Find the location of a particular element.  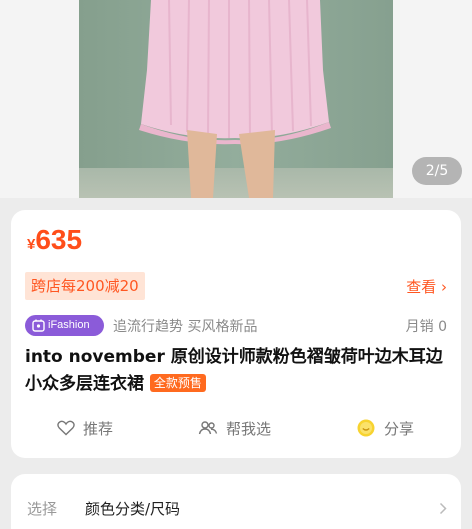

ifashion-logo-icon is located at coordinates (38, 325).